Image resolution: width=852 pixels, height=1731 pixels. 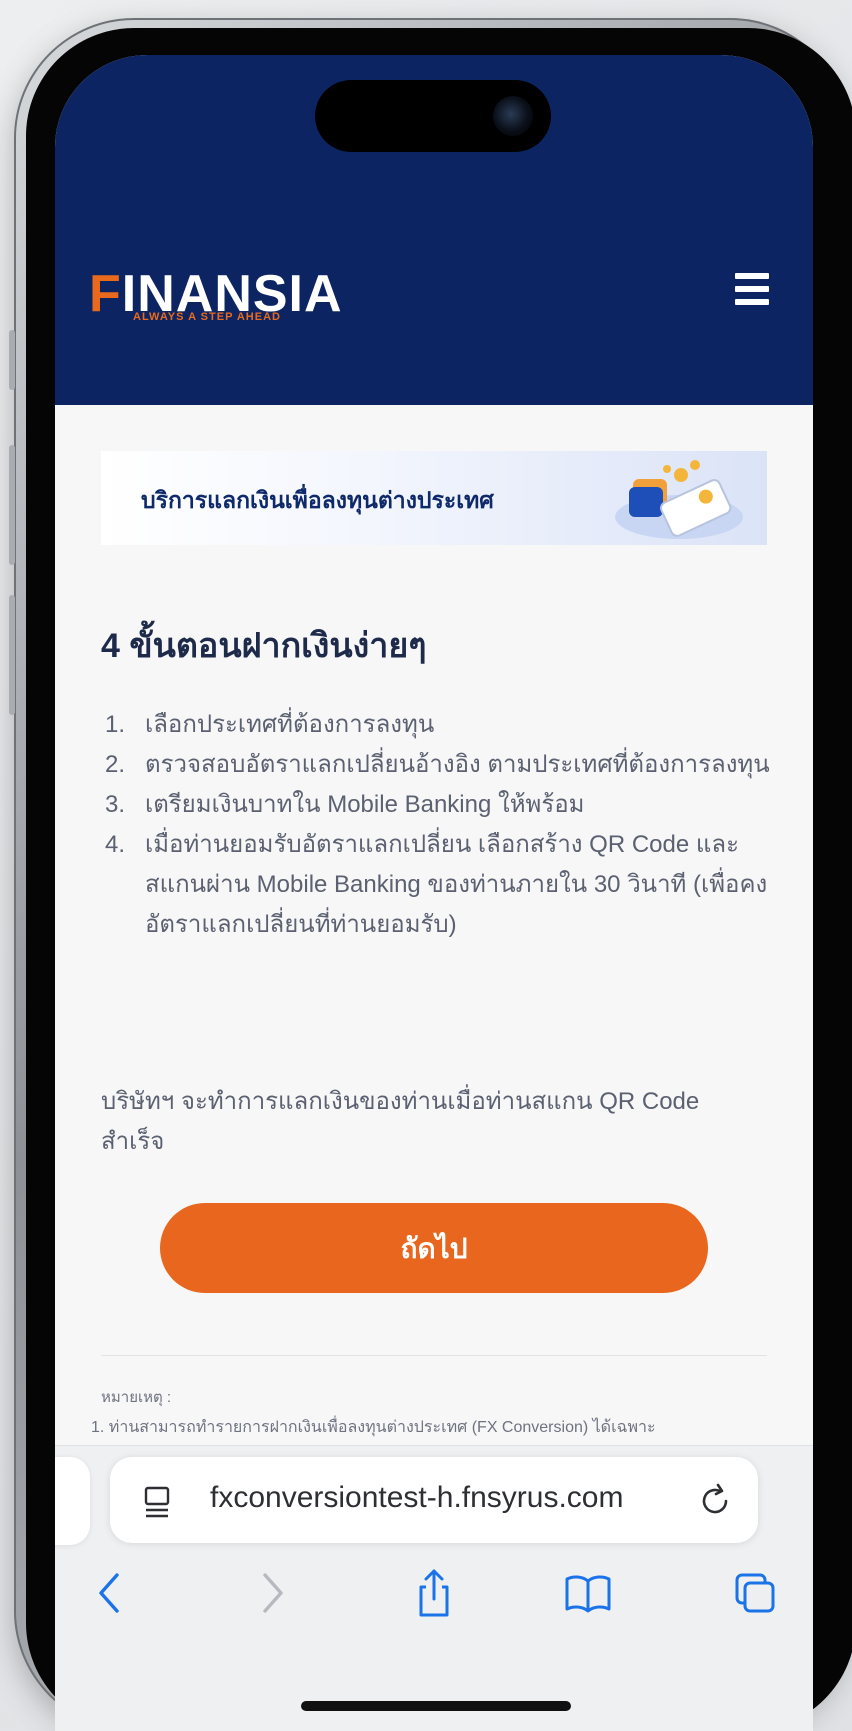 I want to click on browser-nav-row, so click(x=434, y=1600).